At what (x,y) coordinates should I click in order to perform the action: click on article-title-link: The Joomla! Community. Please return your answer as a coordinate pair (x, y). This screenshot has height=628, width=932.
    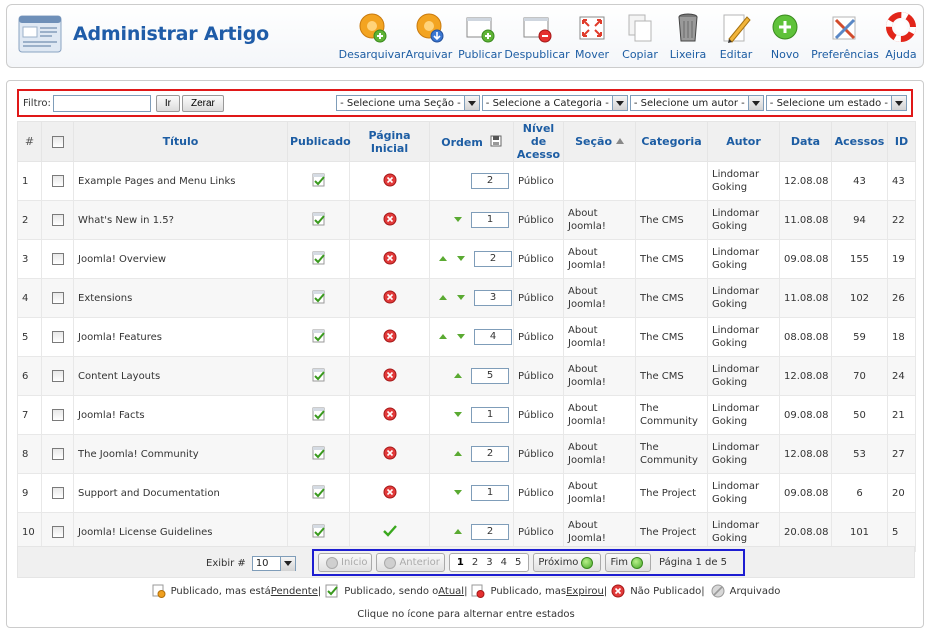
    Looking at the image, I should click on (180, 454).